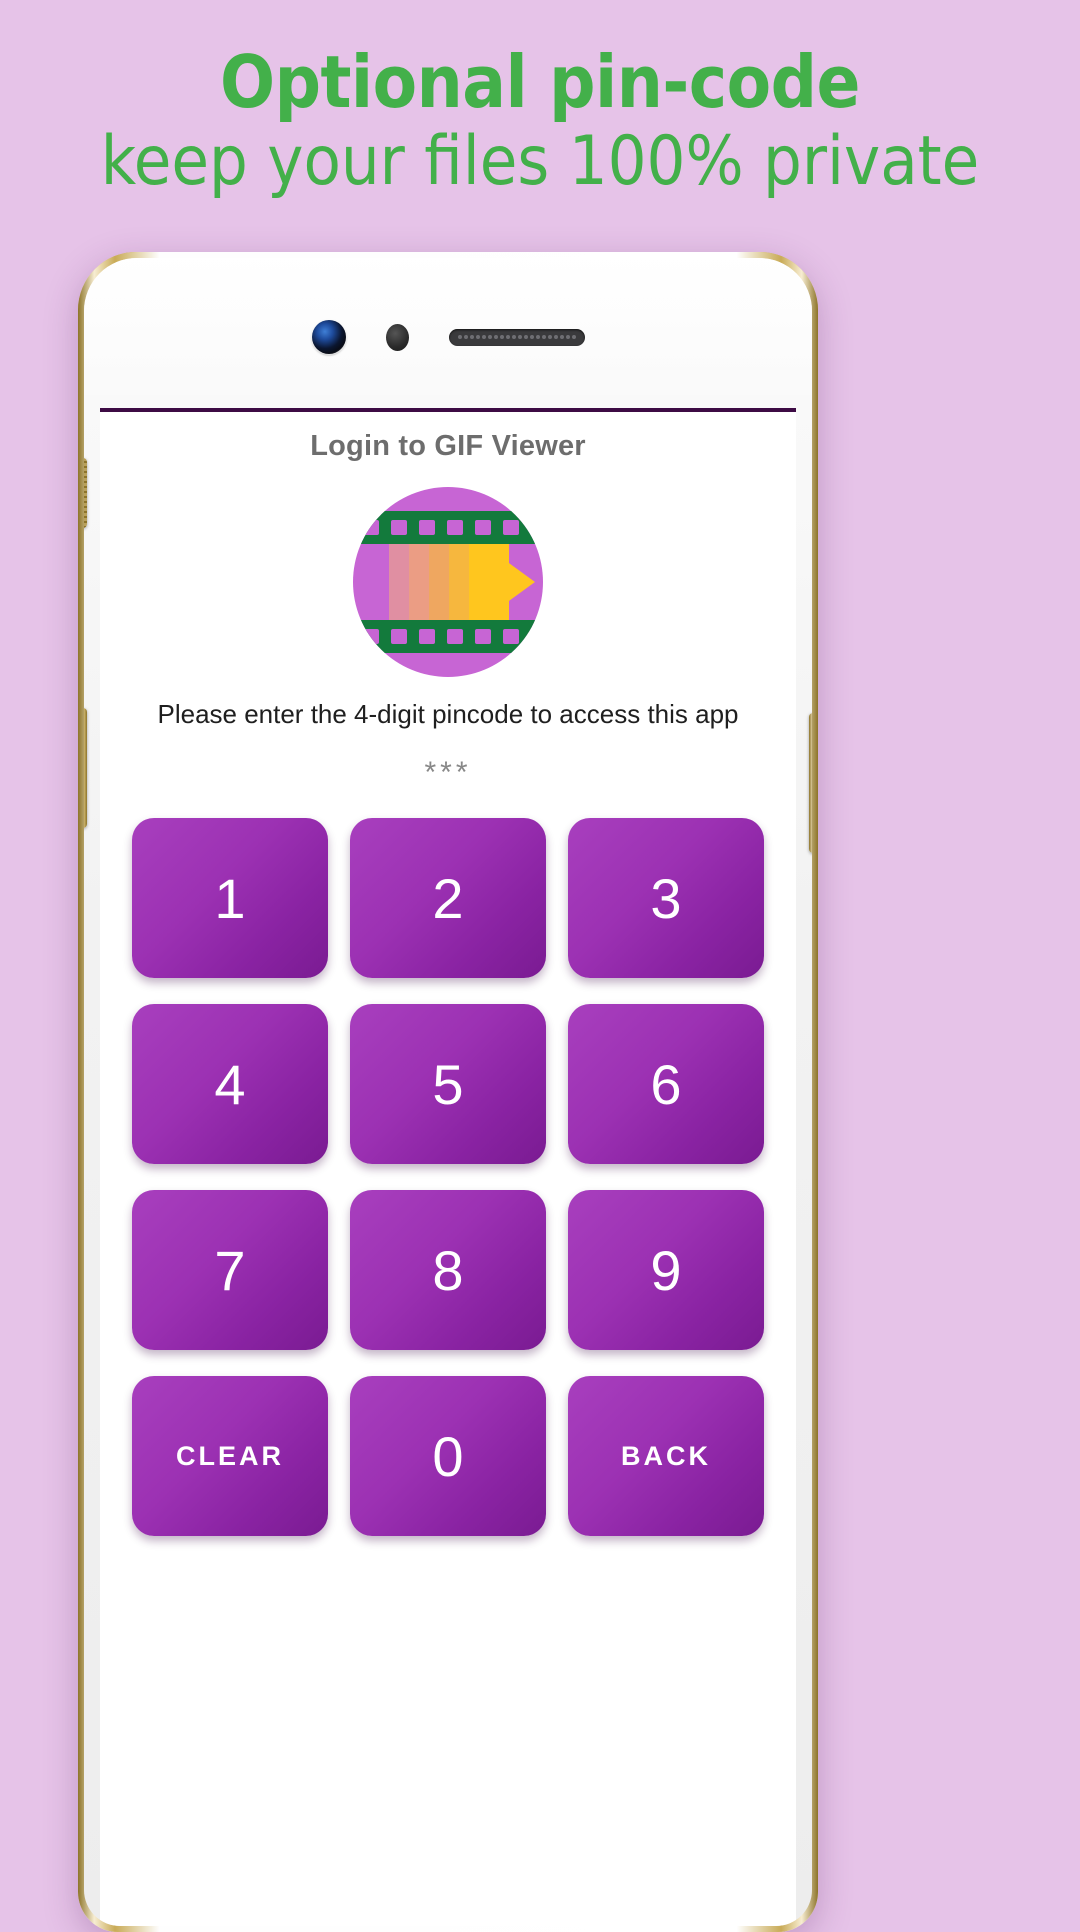 Image resolution: width=1080 pixels, height=1932 pixels. What do you see at coordinates (230, 898) in the screenshot?
I see `key-1: 1` at bounding box center [230, 898].